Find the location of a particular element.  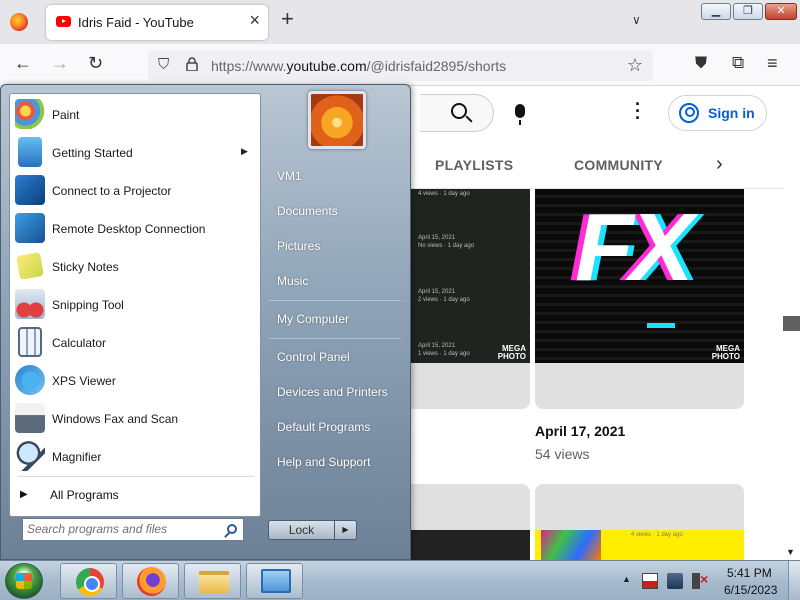

place-pictures: Pictures is located at coordinates (298, 246).